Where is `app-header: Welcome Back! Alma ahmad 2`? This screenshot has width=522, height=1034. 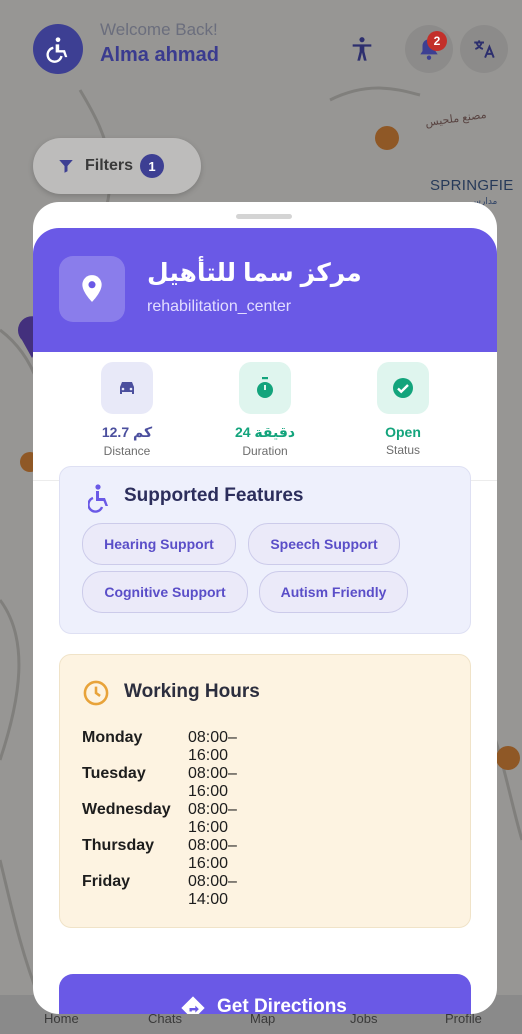 app-header: Welcome Back! Alma ahmad 2 is located at coordinates (261, 46).